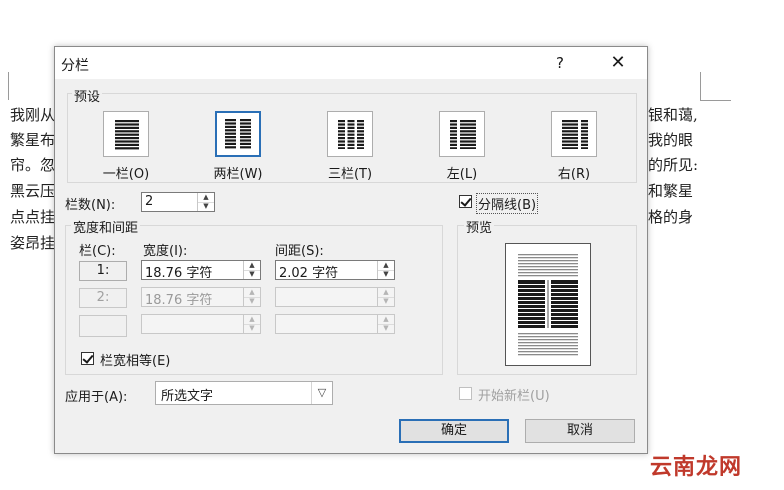  What do you see at coordinates (187, 396) in the screenshot?
I see `apply-to-value: 所选文字` at bounding box center [187, 396].